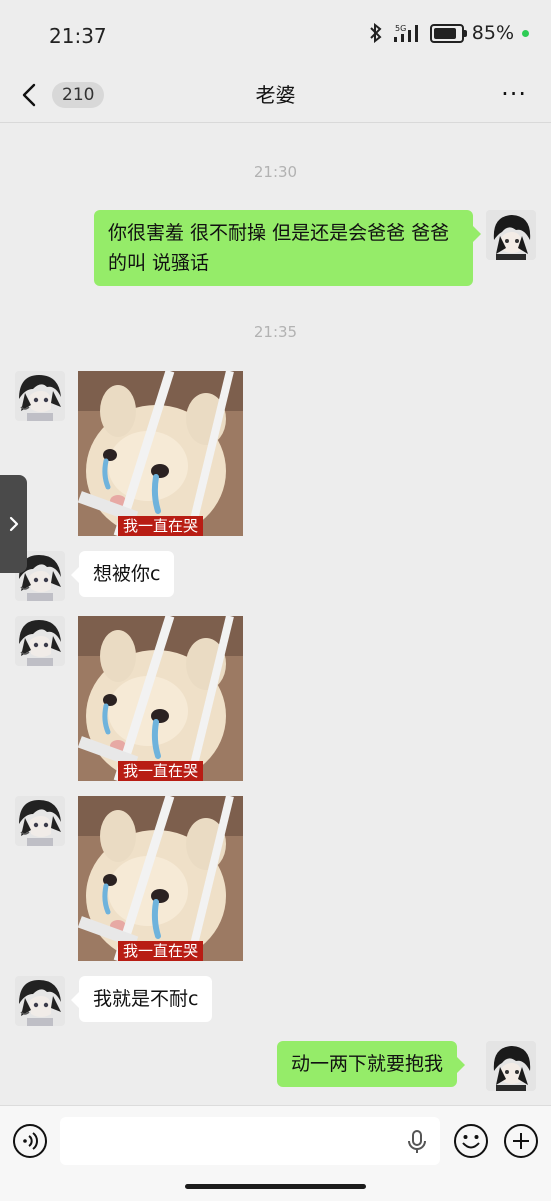 The height and width of the screenshot is (1201, 551). Describe the element at coordinates (275, 1186) in the screenshot. I see `home-indicator` at that location.